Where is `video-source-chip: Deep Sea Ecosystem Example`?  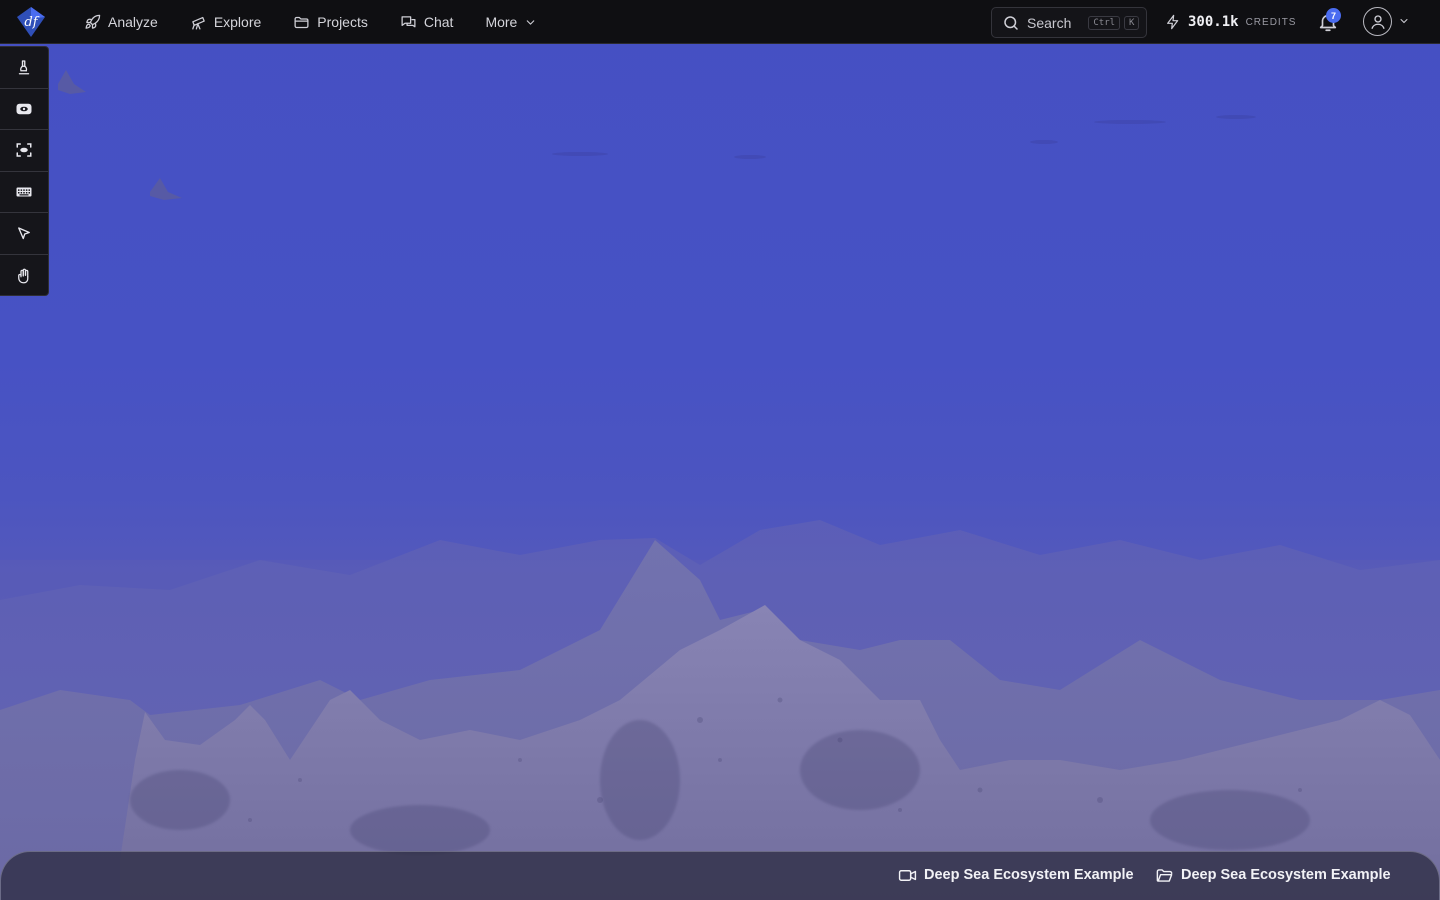
video-source-chip: Deep Sea Ecosystem Example is located at coordinates (1016, 875).